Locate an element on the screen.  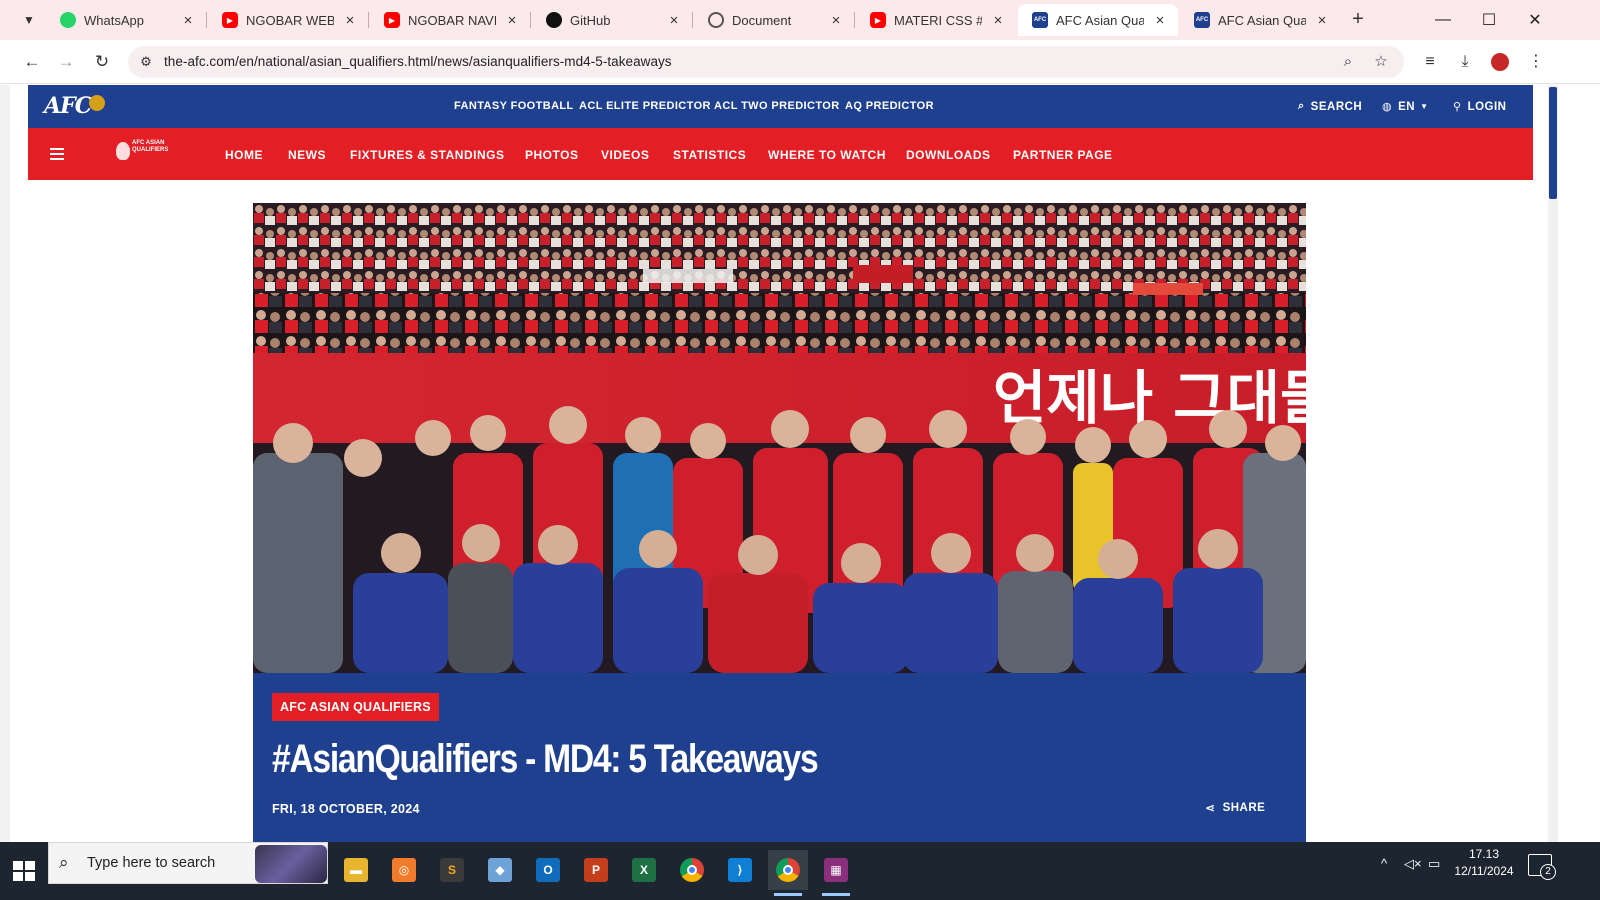
hamburger-menu-icon is located at coordinates (57, 154).